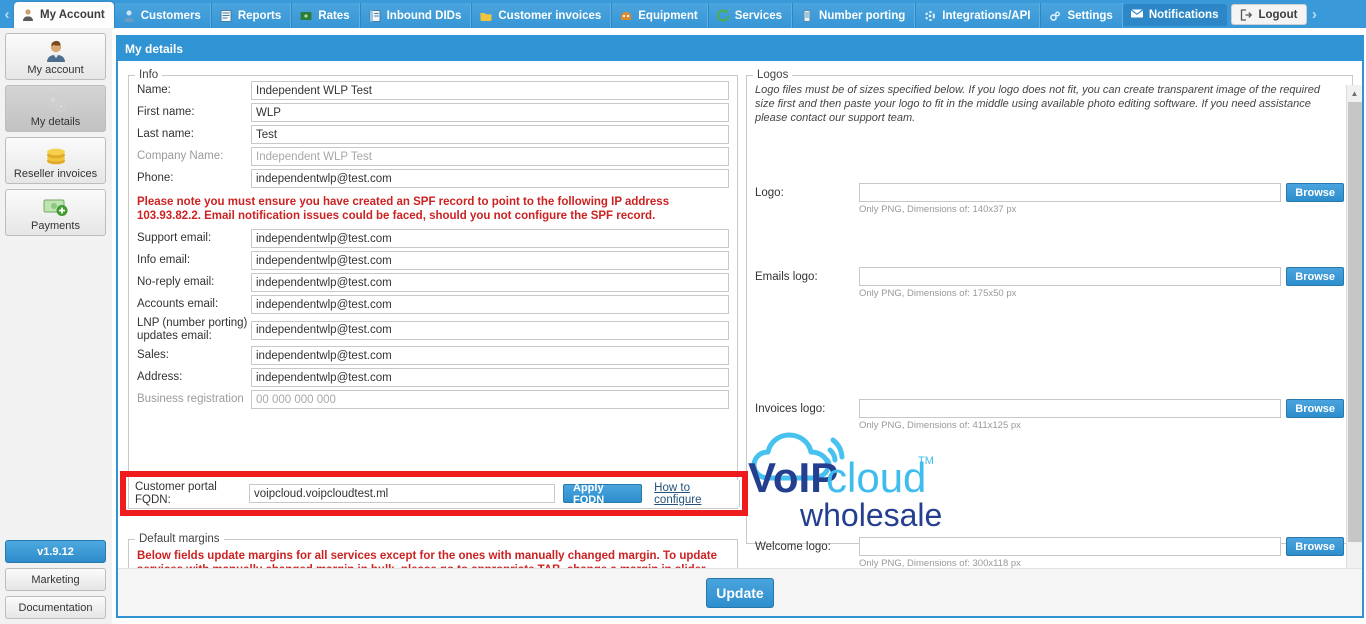  What do you see at coordinates (490, 178) in the screenshot?
I see `phone-input: independentwlp@test.com` at bounding box center [490, 178].